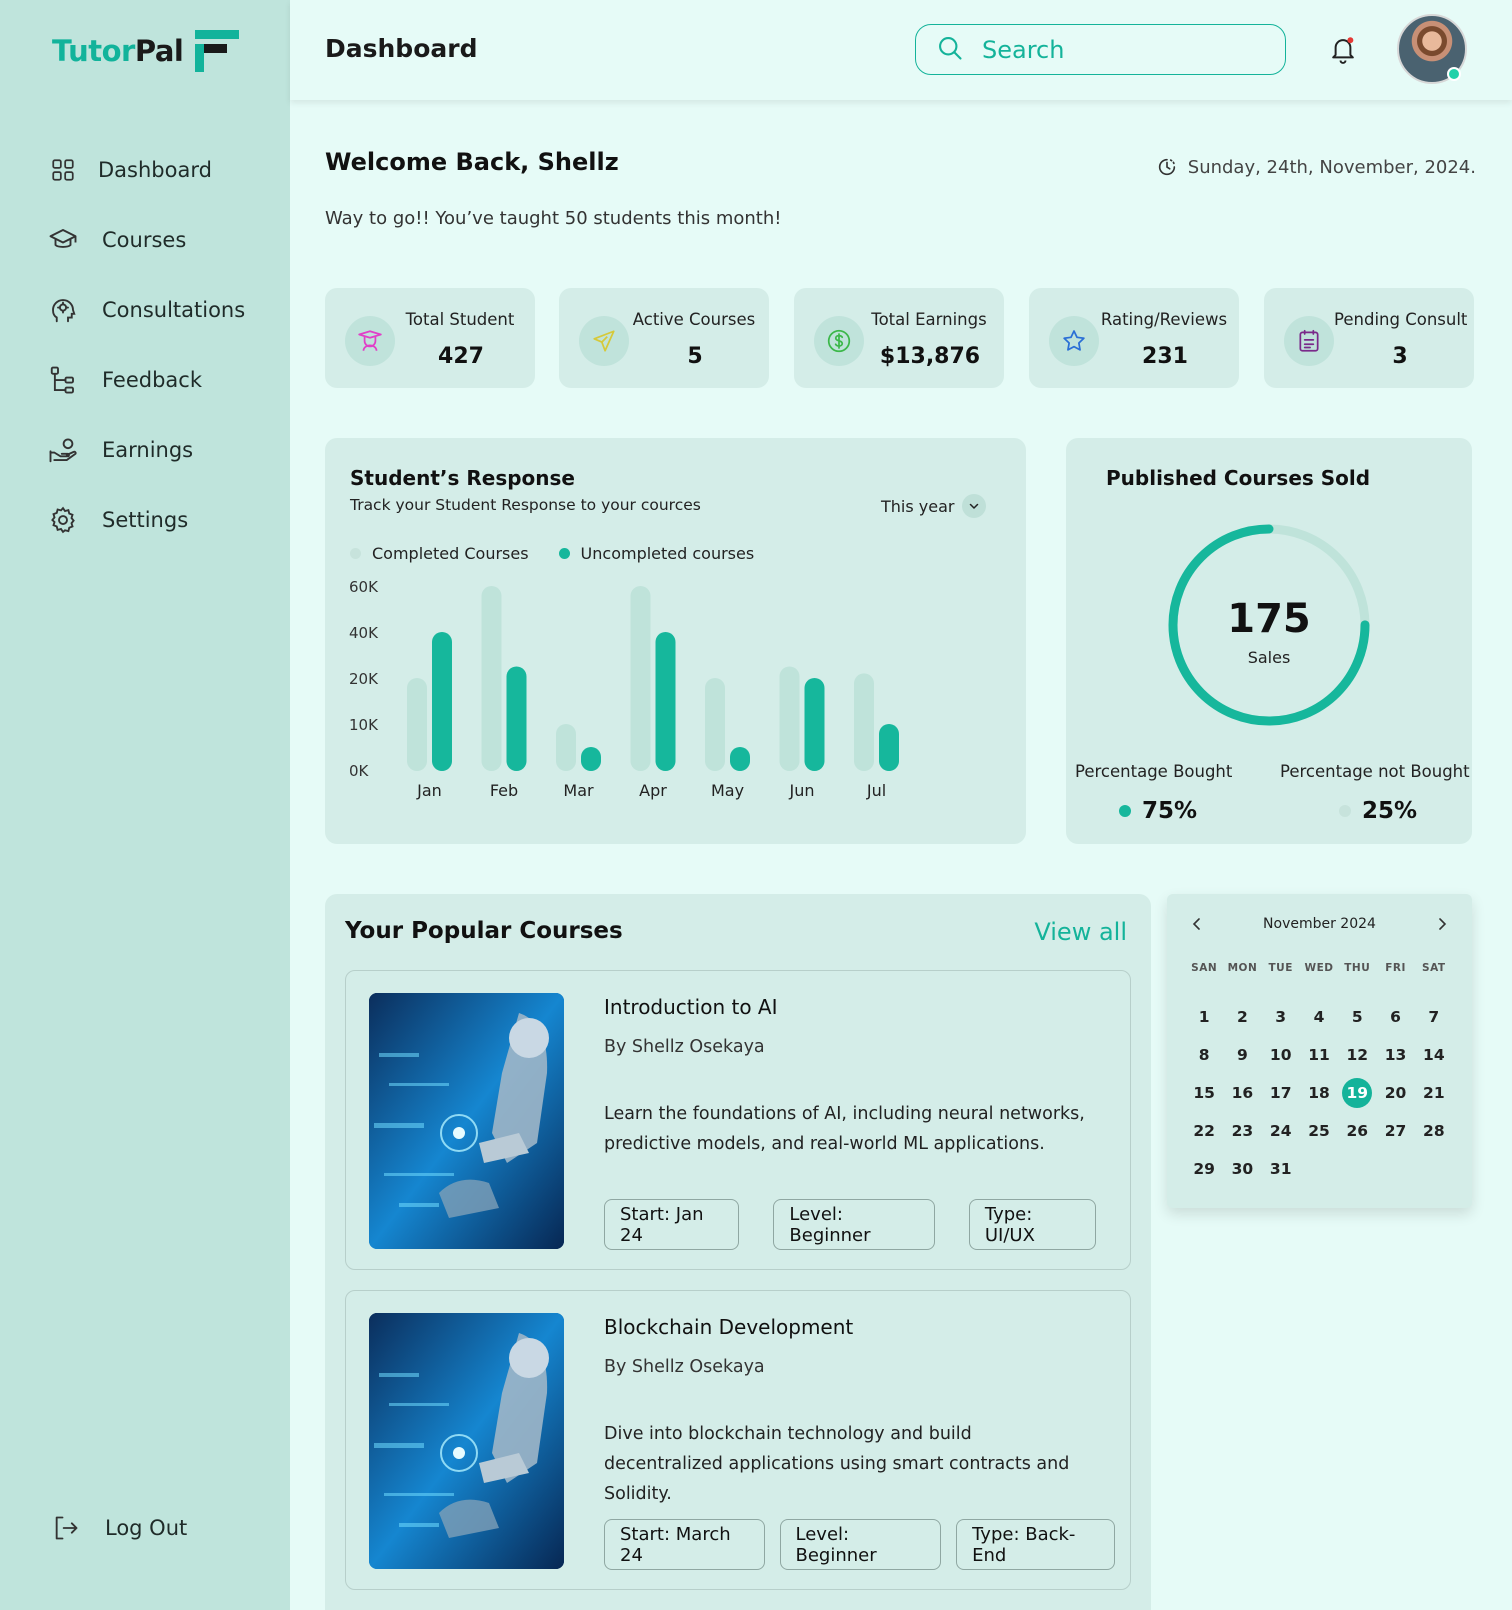 The height and width of the screenshot is (1610, 1512). Describe the element at coordinates (899, 338) in the screenshot. I see `stat-card-total-earnings: Total Earnings $13,876` at that location.